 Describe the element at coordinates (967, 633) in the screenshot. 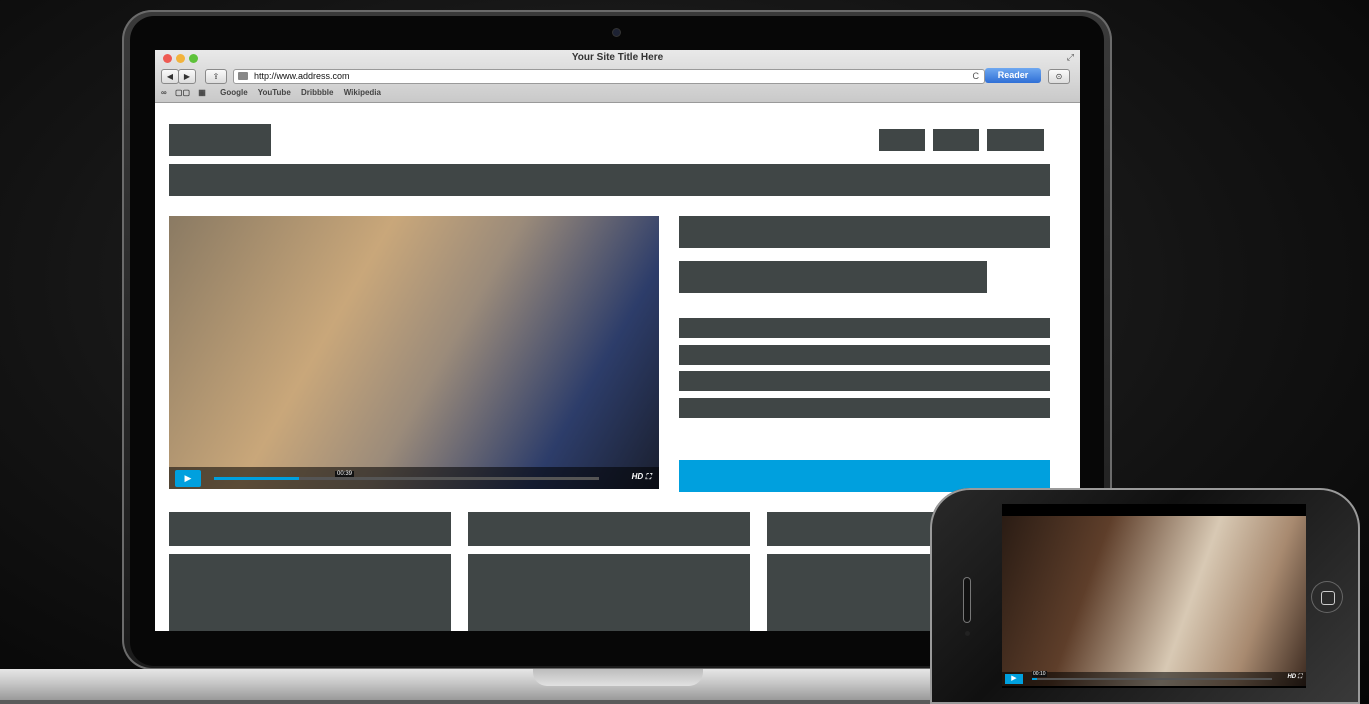

I see `phone-camera-icon` at that location.